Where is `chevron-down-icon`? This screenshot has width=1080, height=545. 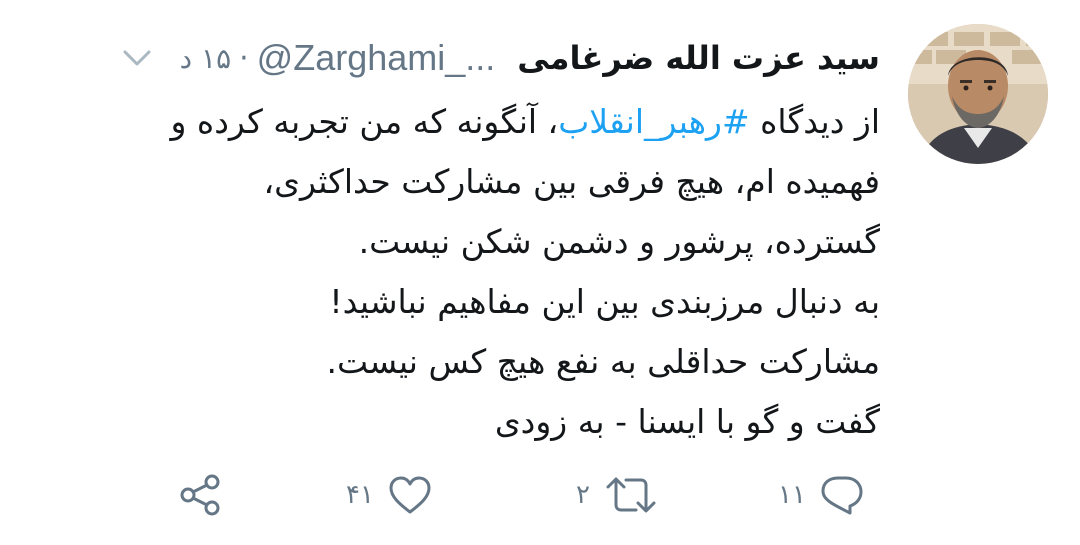
chevron-down-icon is located at coordinates (137, 58).